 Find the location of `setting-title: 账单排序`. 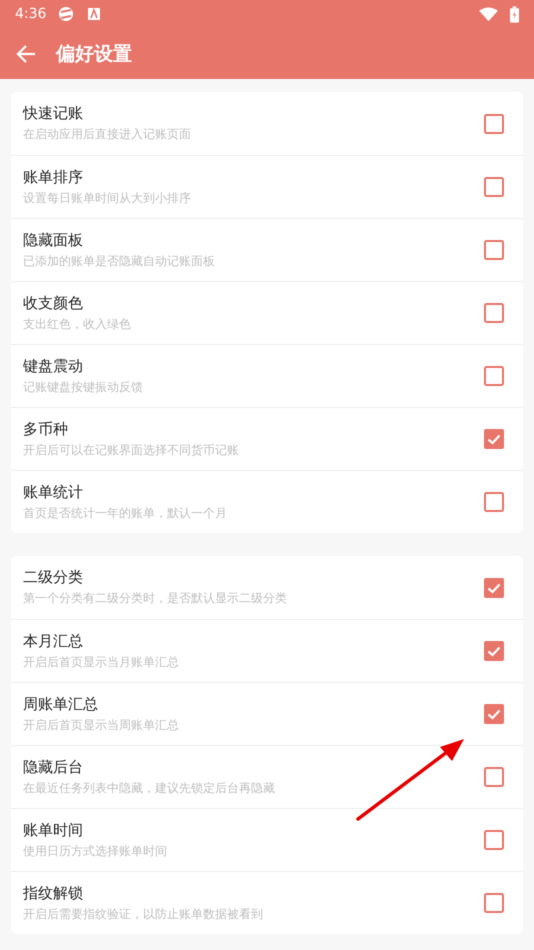

setting-title: 账单排序 is located at coordinates (53, 177).